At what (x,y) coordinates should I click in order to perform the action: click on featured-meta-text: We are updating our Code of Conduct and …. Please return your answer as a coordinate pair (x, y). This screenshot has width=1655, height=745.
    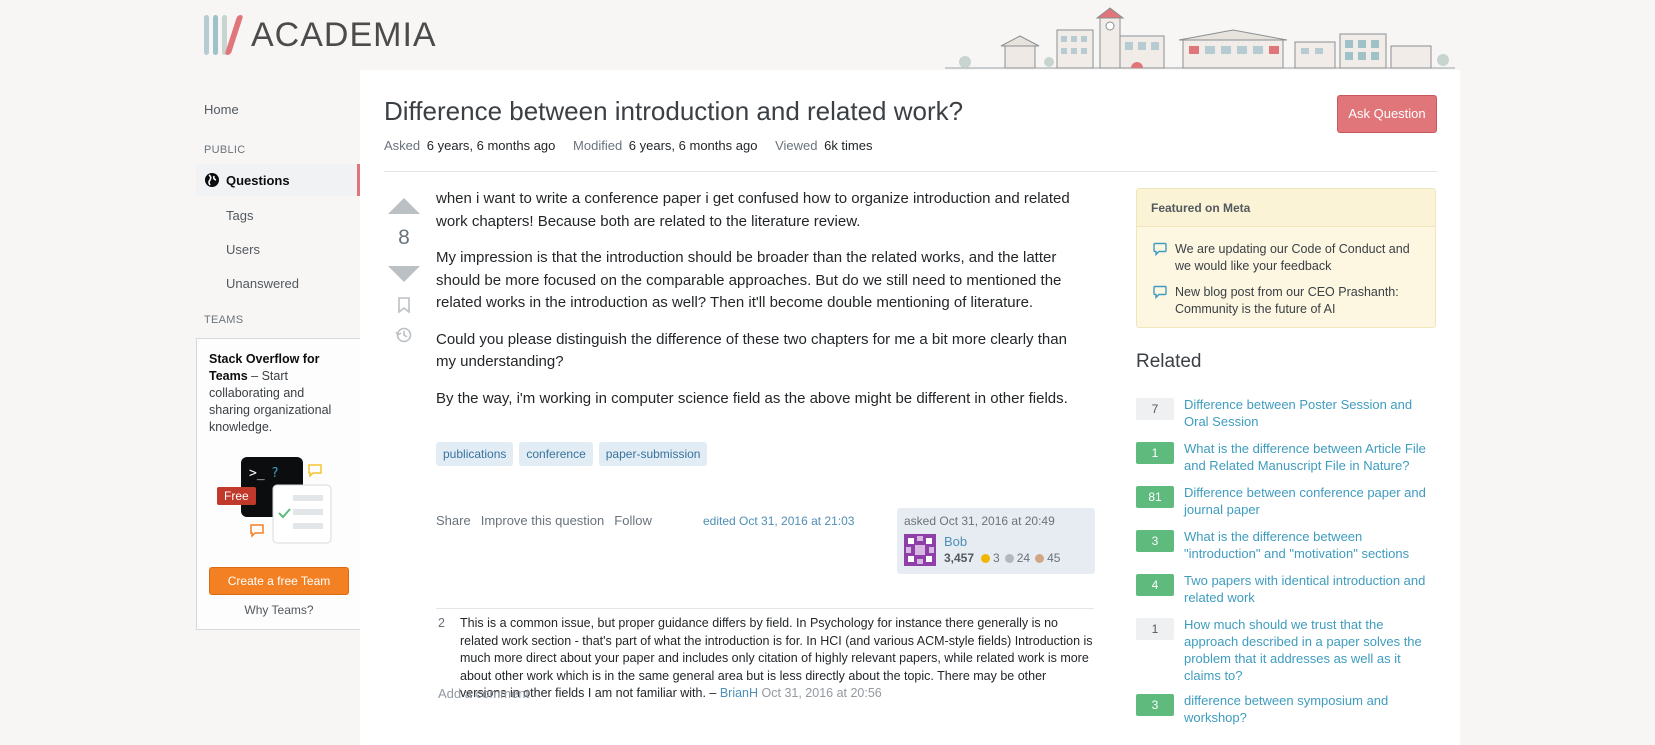
    Looking at the image, I should click on (1292, 257).